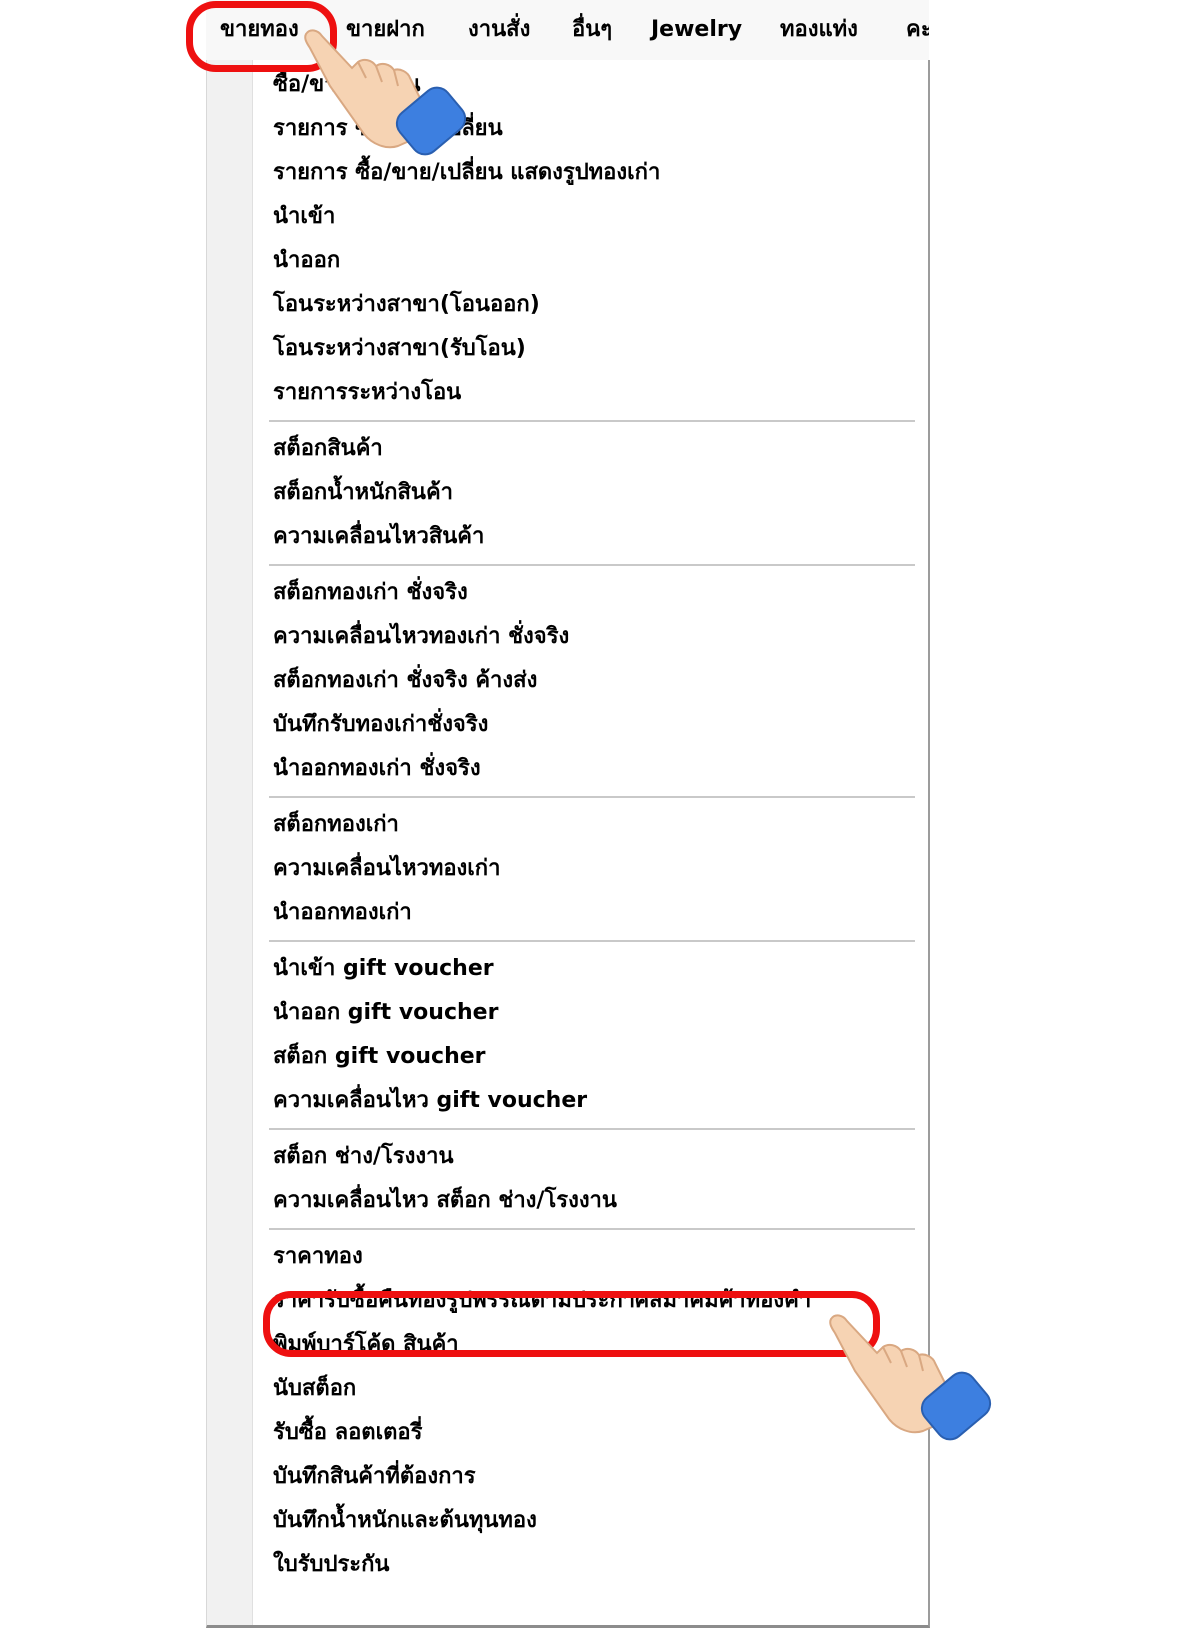 Image resolution: width=1194 pixels, height=1628 pixels. Describe the element at coordinates (593, 1565) in the screenshot. I see `menu-item-warranty-card: ใบรับประกัน` at that location.